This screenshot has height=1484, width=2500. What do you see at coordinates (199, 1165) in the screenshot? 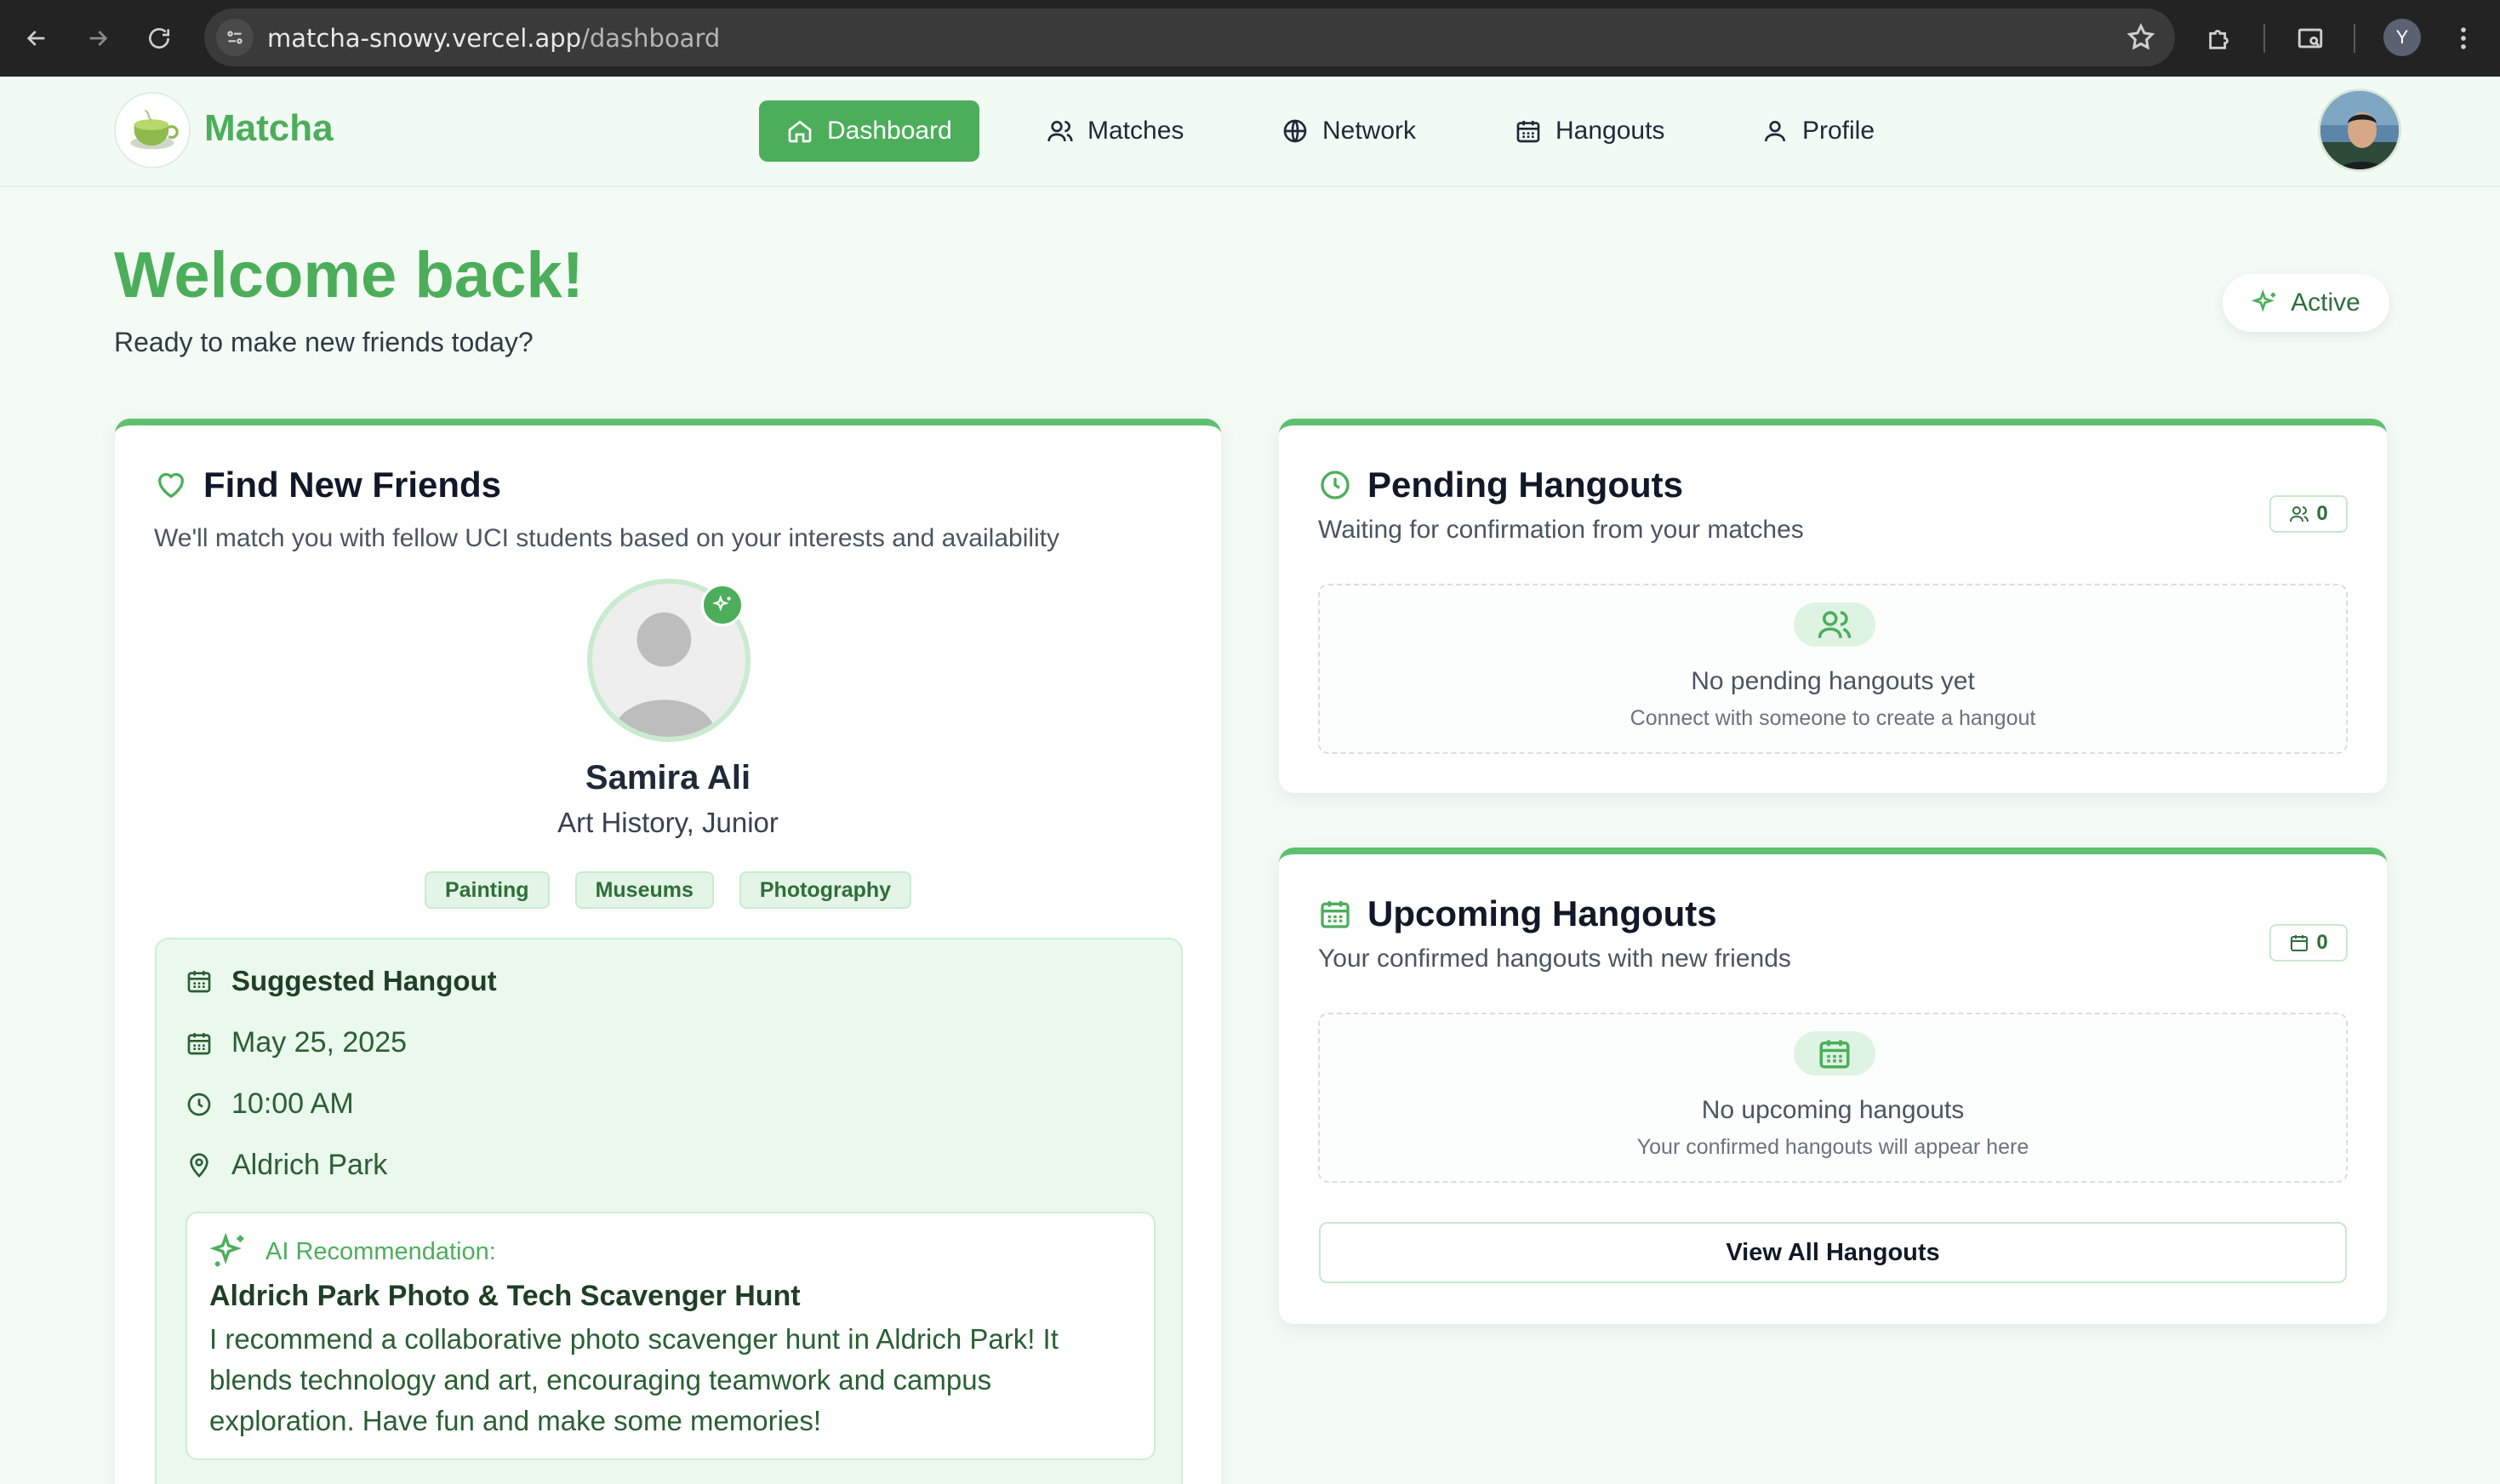
I see `map-pin-icon` at bounding box center [199, 1165].